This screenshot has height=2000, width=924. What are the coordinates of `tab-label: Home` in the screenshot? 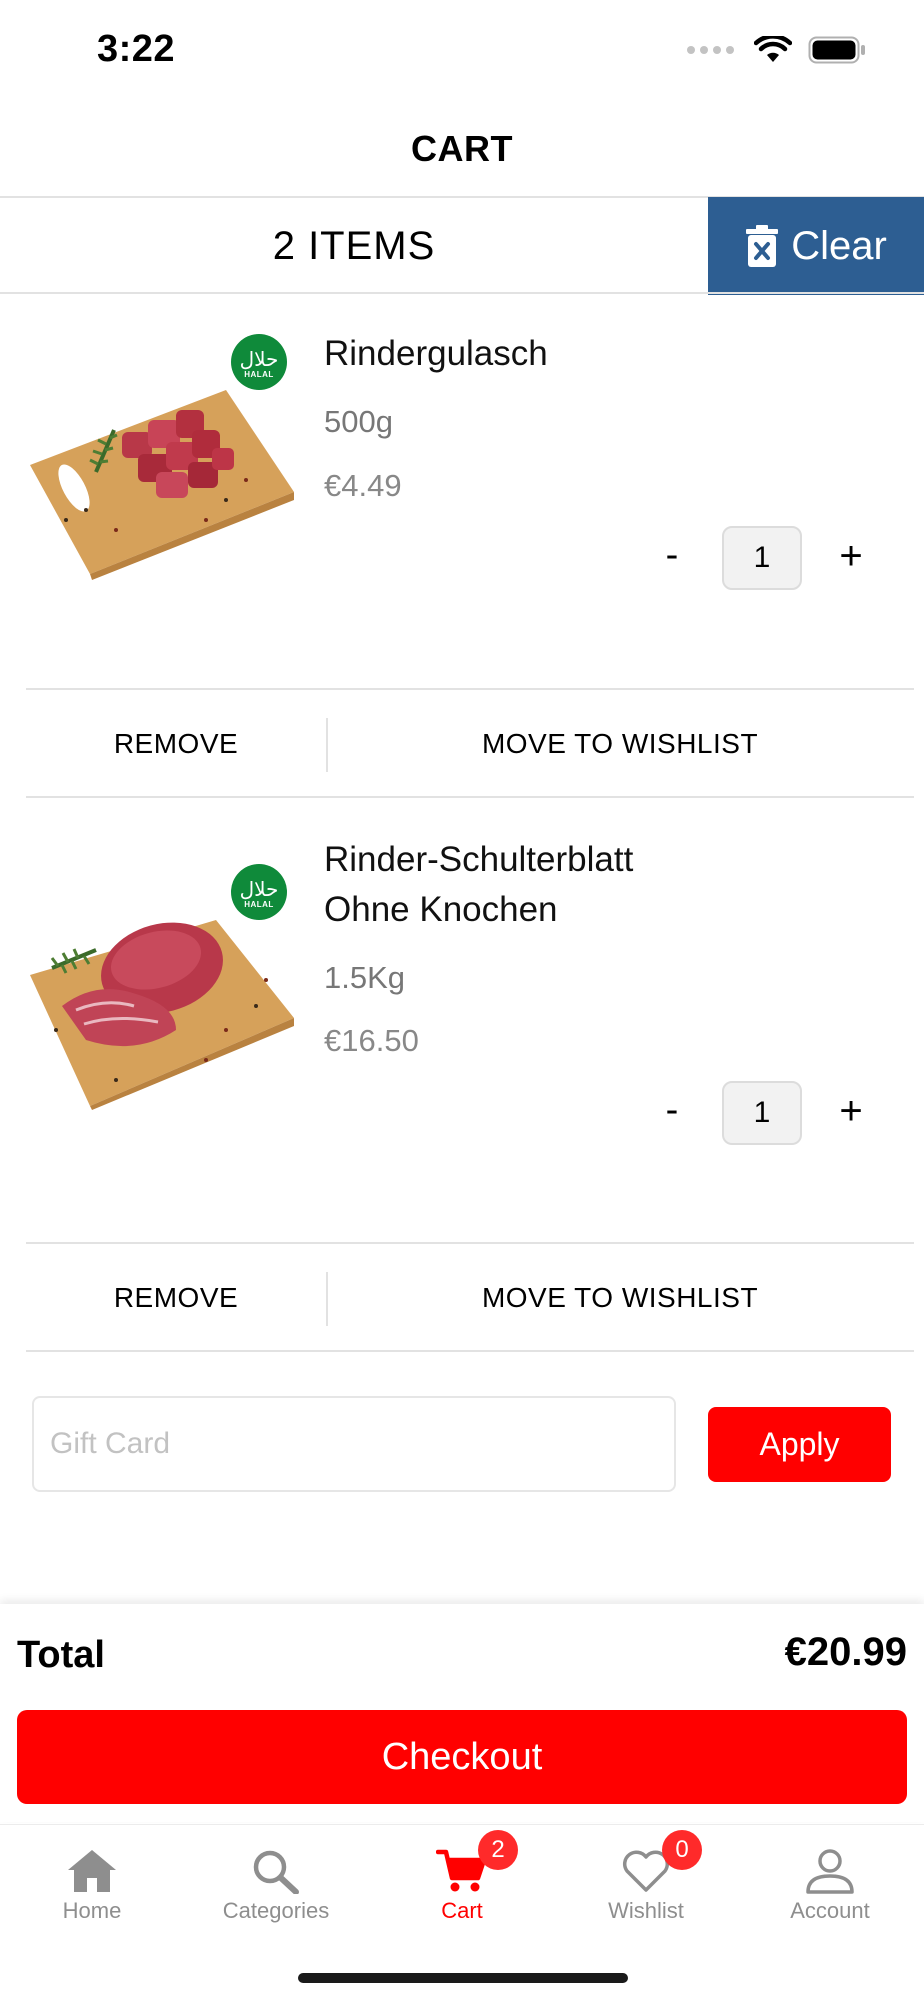 It's located at (92, 1910).